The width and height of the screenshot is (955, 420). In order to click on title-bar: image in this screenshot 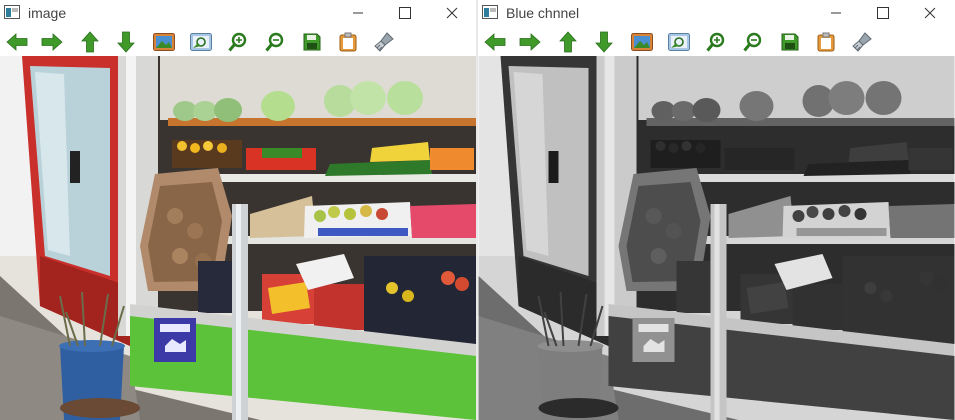, I will do `click(238, 13)`.